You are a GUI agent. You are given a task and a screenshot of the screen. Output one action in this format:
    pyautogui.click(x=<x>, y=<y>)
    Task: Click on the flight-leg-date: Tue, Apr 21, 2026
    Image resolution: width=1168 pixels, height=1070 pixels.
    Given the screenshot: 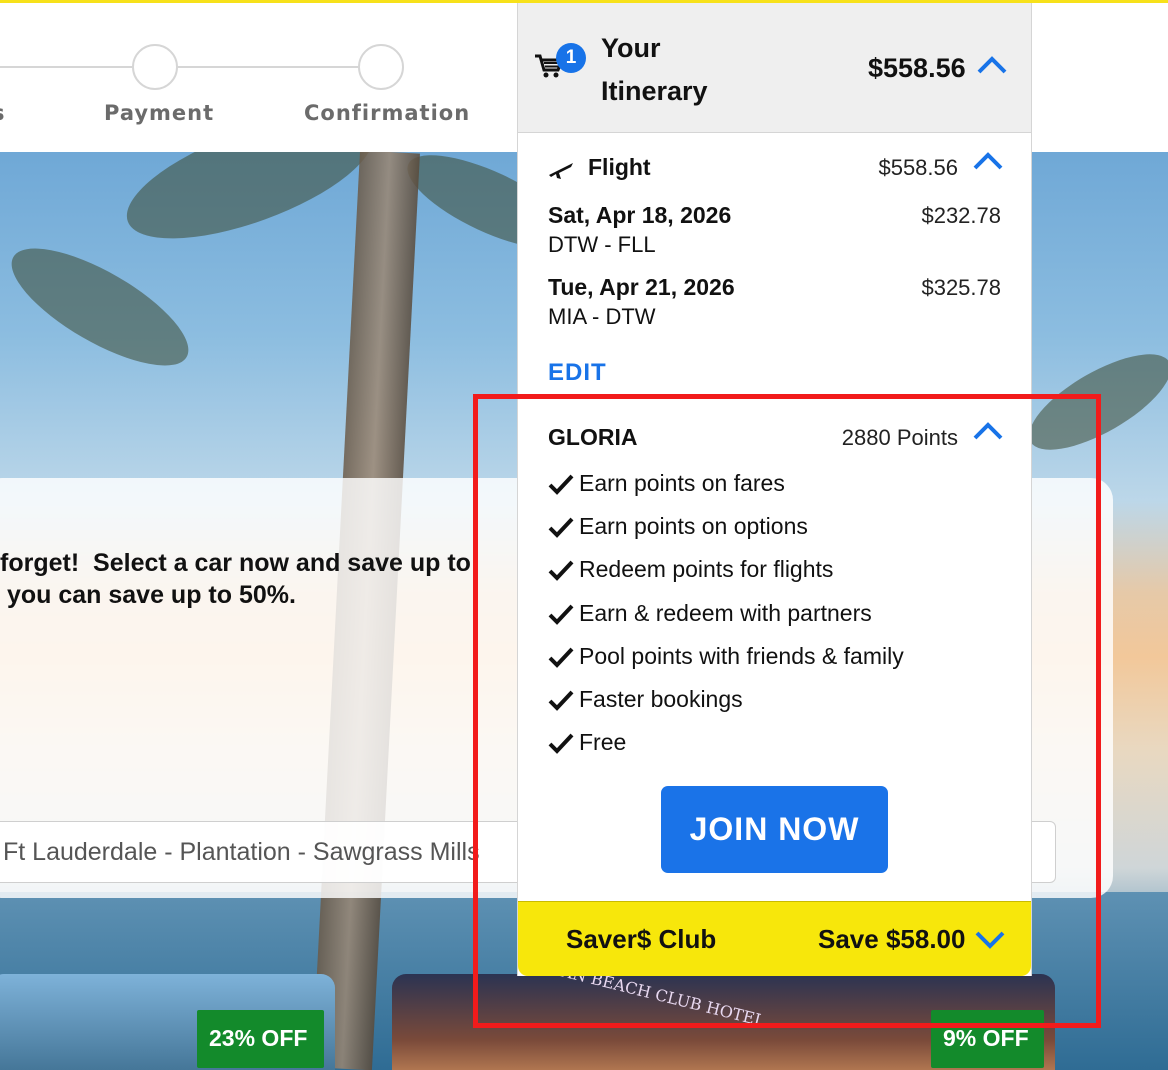 What is the action you would take?
    pyautogui.click(x=641, y=287)
    